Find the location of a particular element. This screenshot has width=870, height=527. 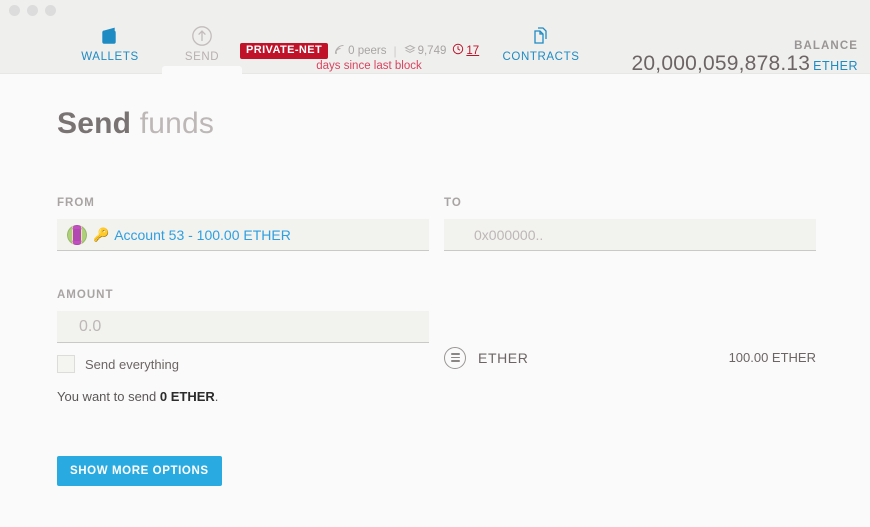

to-address-placeholder: 0x000000.. is located at coordinates (509, 234).